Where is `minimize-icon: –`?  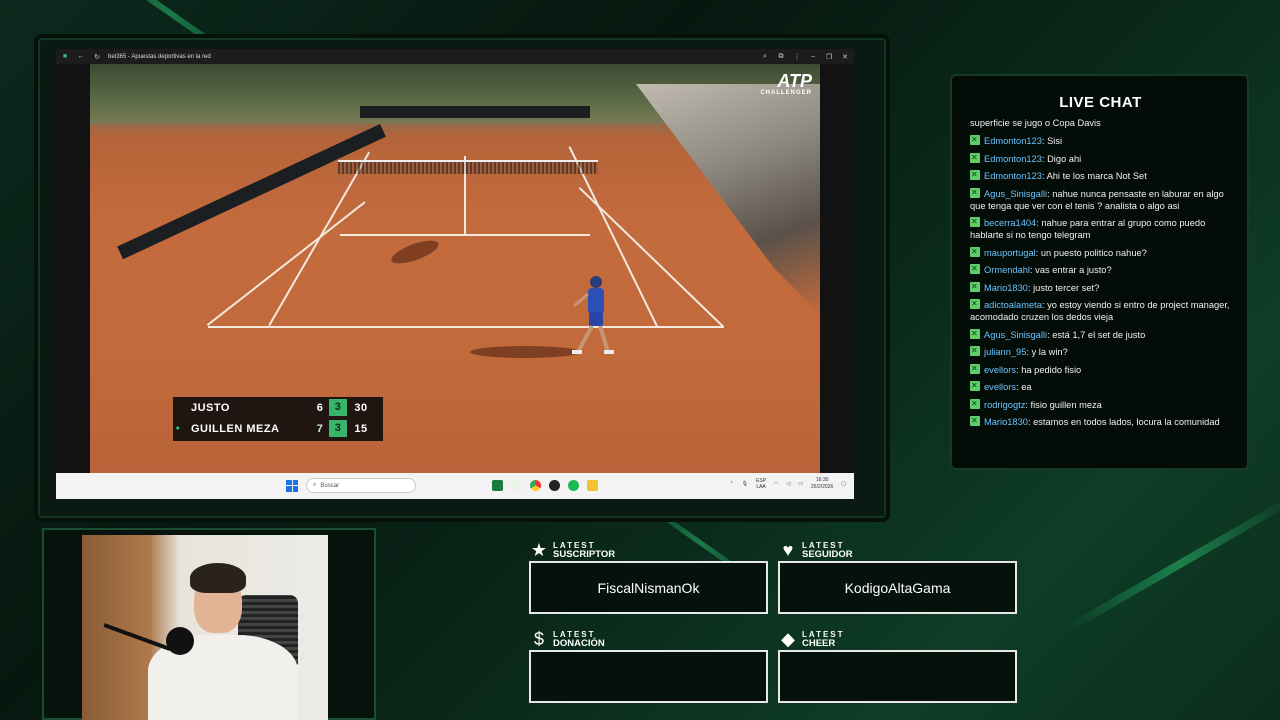 minimize-icon: – is located at coordinates (813, 56).